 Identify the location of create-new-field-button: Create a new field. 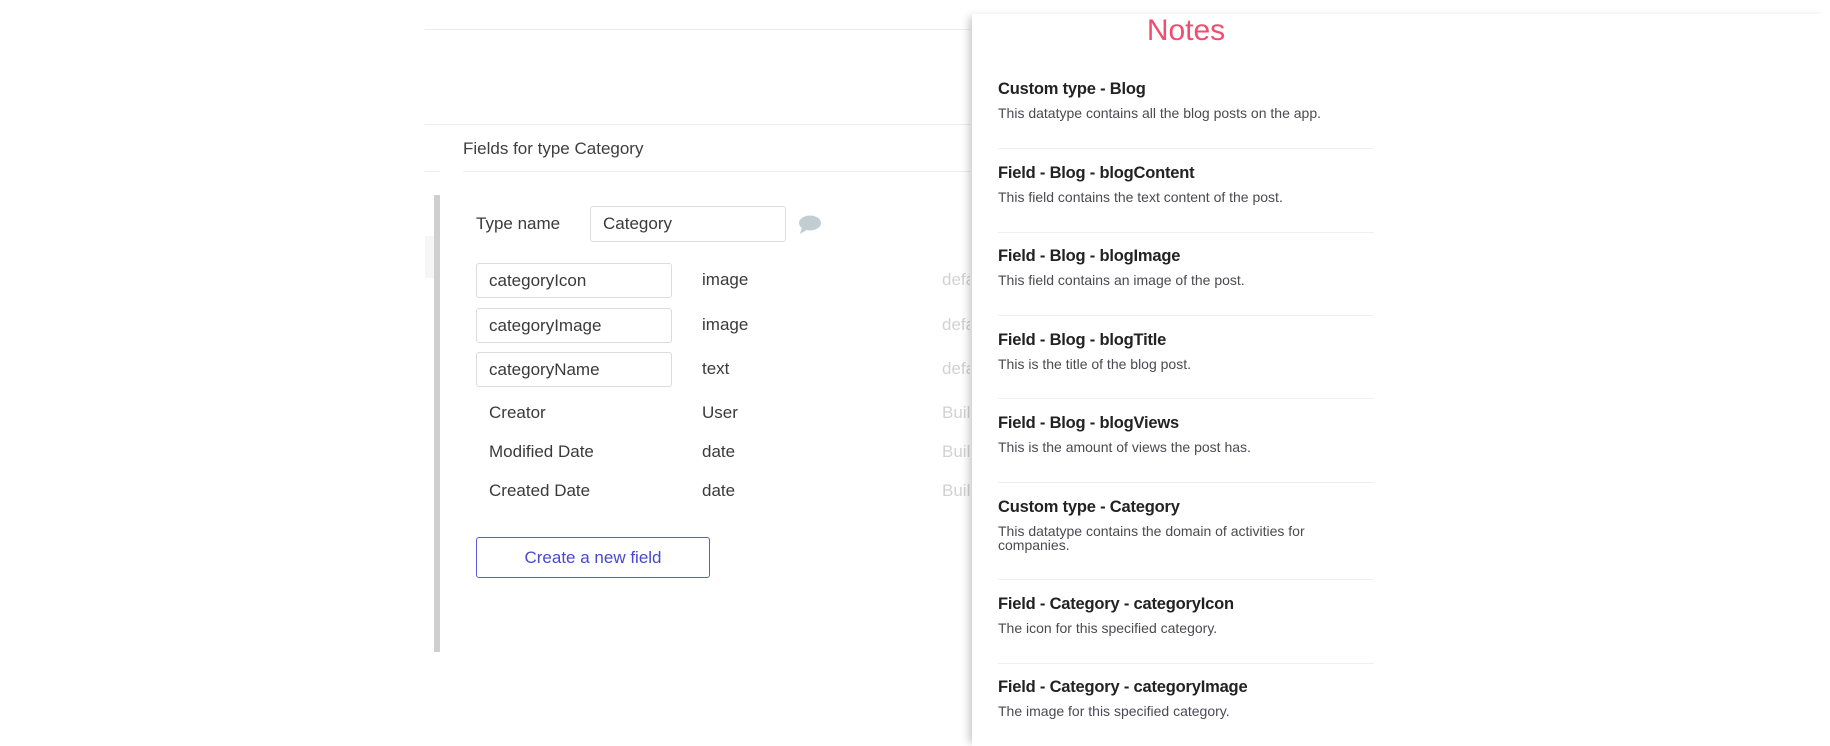
(593, 557).